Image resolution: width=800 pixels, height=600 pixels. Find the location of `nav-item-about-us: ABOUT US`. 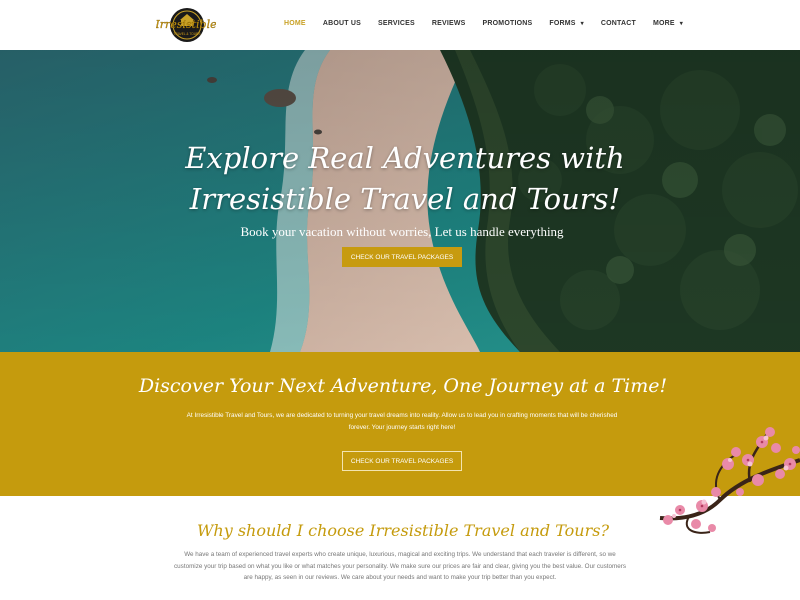

nav-item-about-us: ABOUT US is located at coordinates (342, 23).